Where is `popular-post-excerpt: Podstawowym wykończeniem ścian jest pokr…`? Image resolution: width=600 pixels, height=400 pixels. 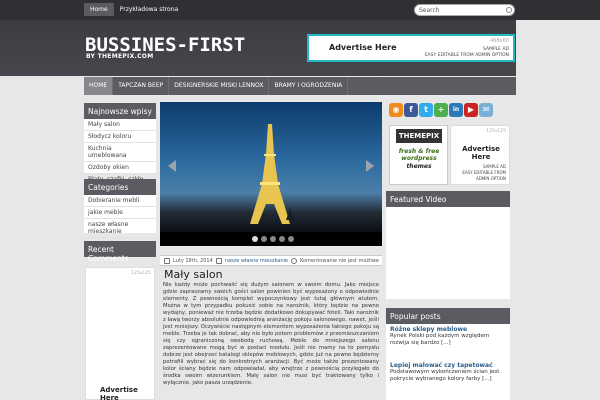 popular-post-excerpt: Podstawowym wykończeniem ścian jest pokr… is located at coordinates (445, 375).